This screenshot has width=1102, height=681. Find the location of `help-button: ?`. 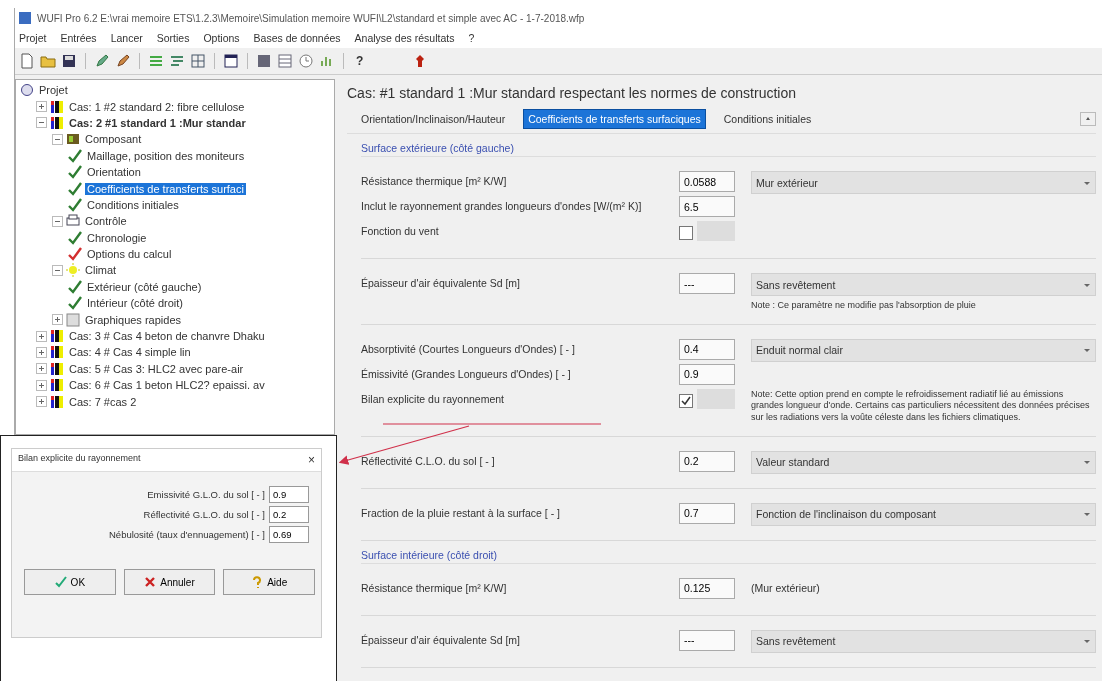

help-button: ? is located at coordinates (360, 61).